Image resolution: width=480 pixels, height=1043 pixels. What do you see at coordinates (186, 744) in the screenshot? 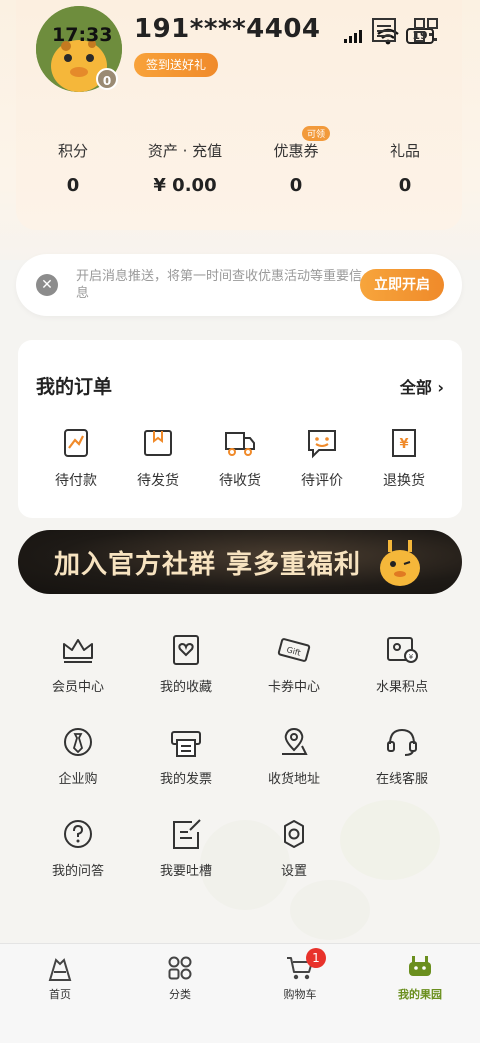
I see `invoice-icon` at bounding box center [186, 744].